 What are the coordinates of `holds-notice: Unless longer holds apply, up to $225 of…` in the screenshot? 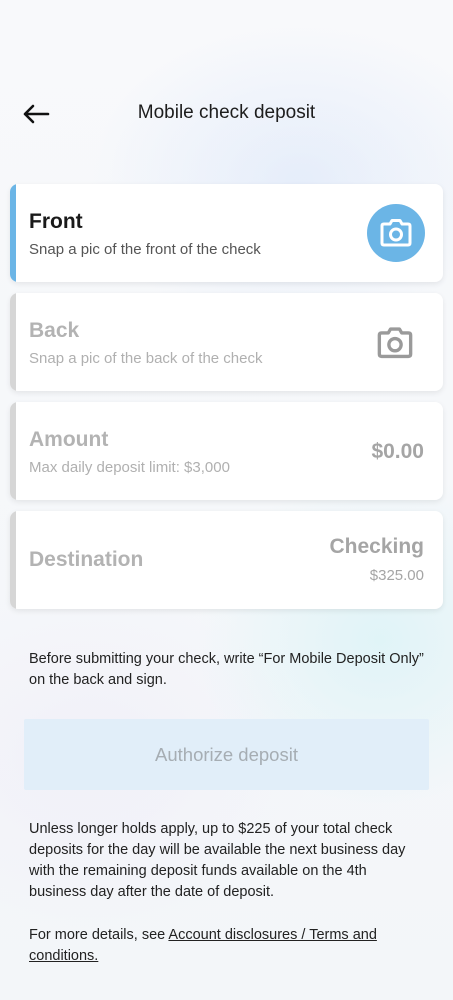 It's located at (217, 860).